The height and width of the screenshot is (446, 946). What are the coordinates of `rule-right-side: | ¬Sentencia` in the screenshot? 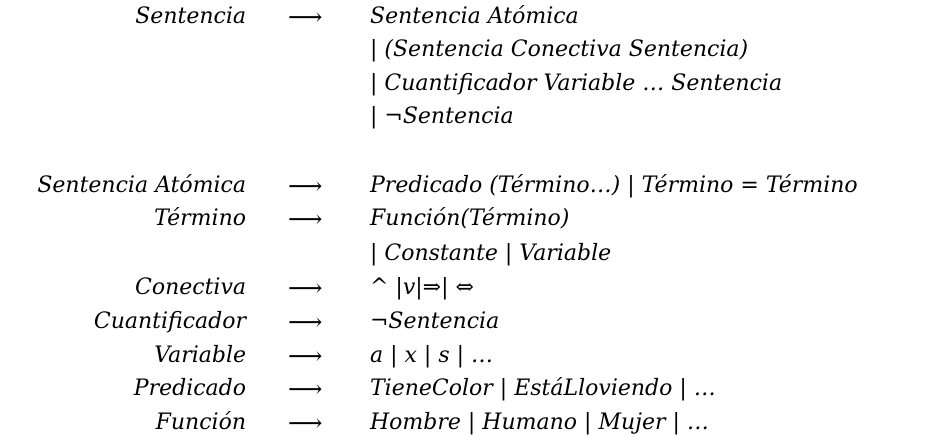 It's located at (442, 116).